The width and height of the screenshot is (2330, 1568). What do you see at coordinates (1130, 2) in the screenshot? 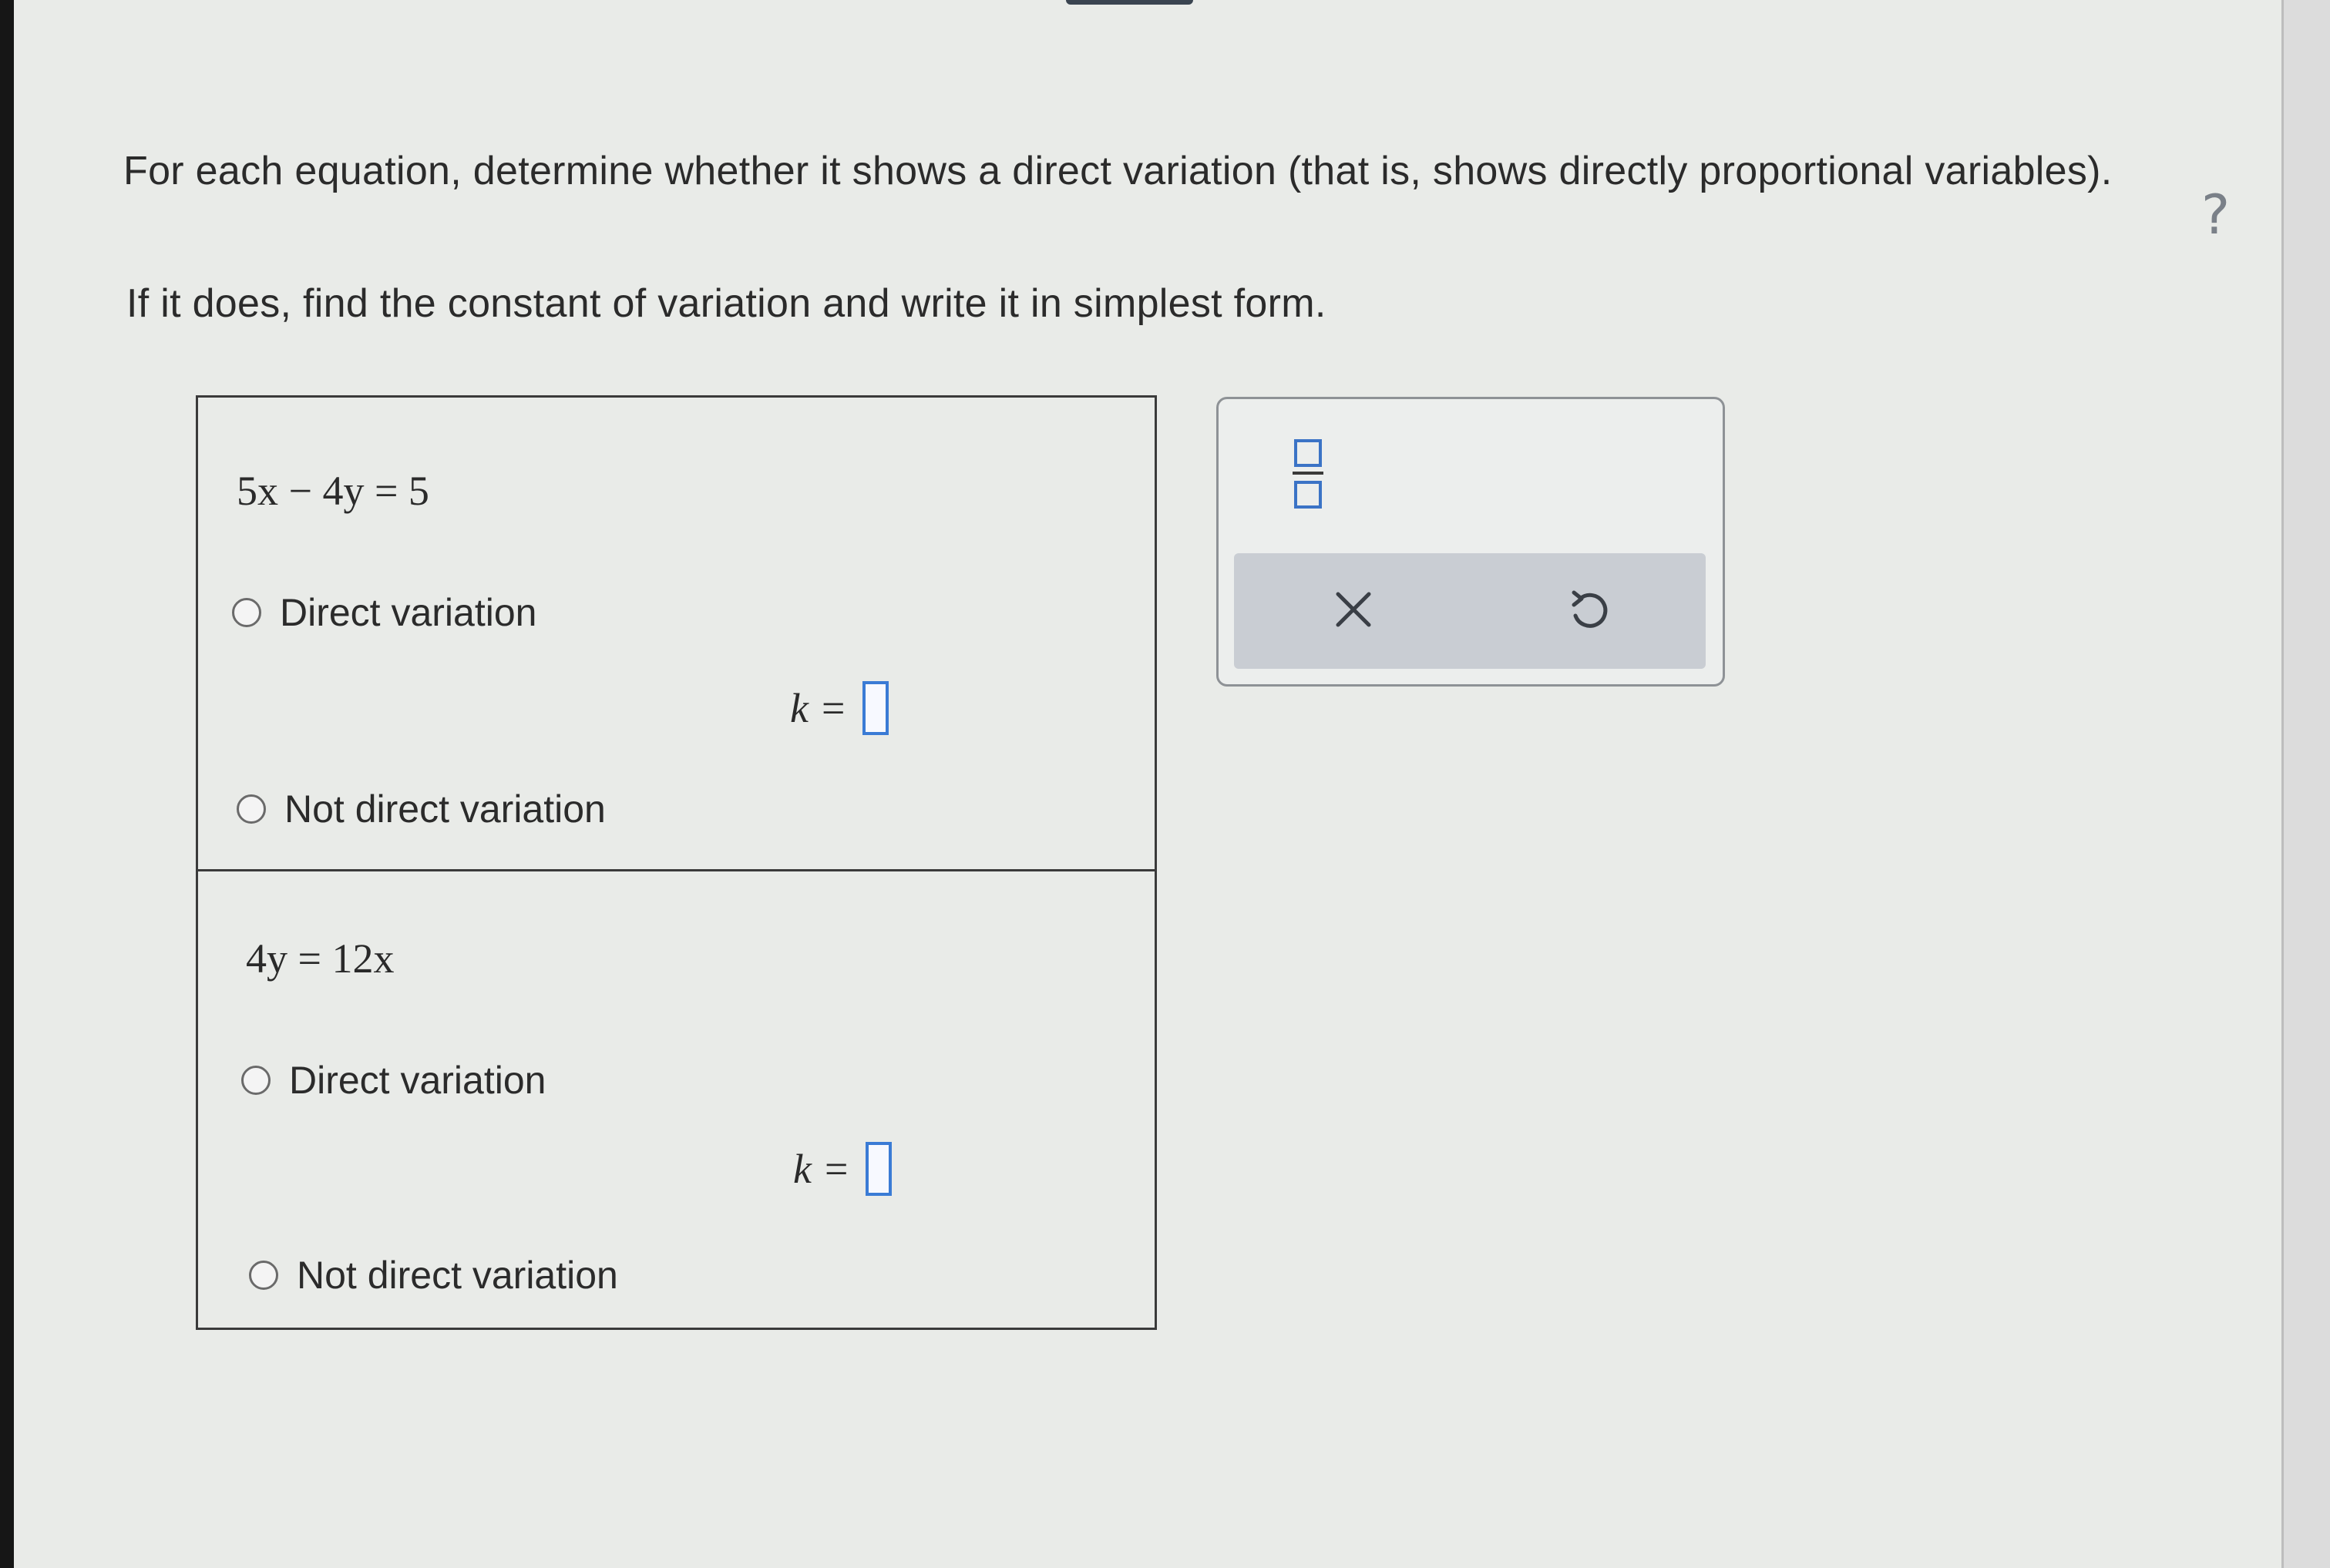
I see `top-tab` at bounding box center [1130, 2].